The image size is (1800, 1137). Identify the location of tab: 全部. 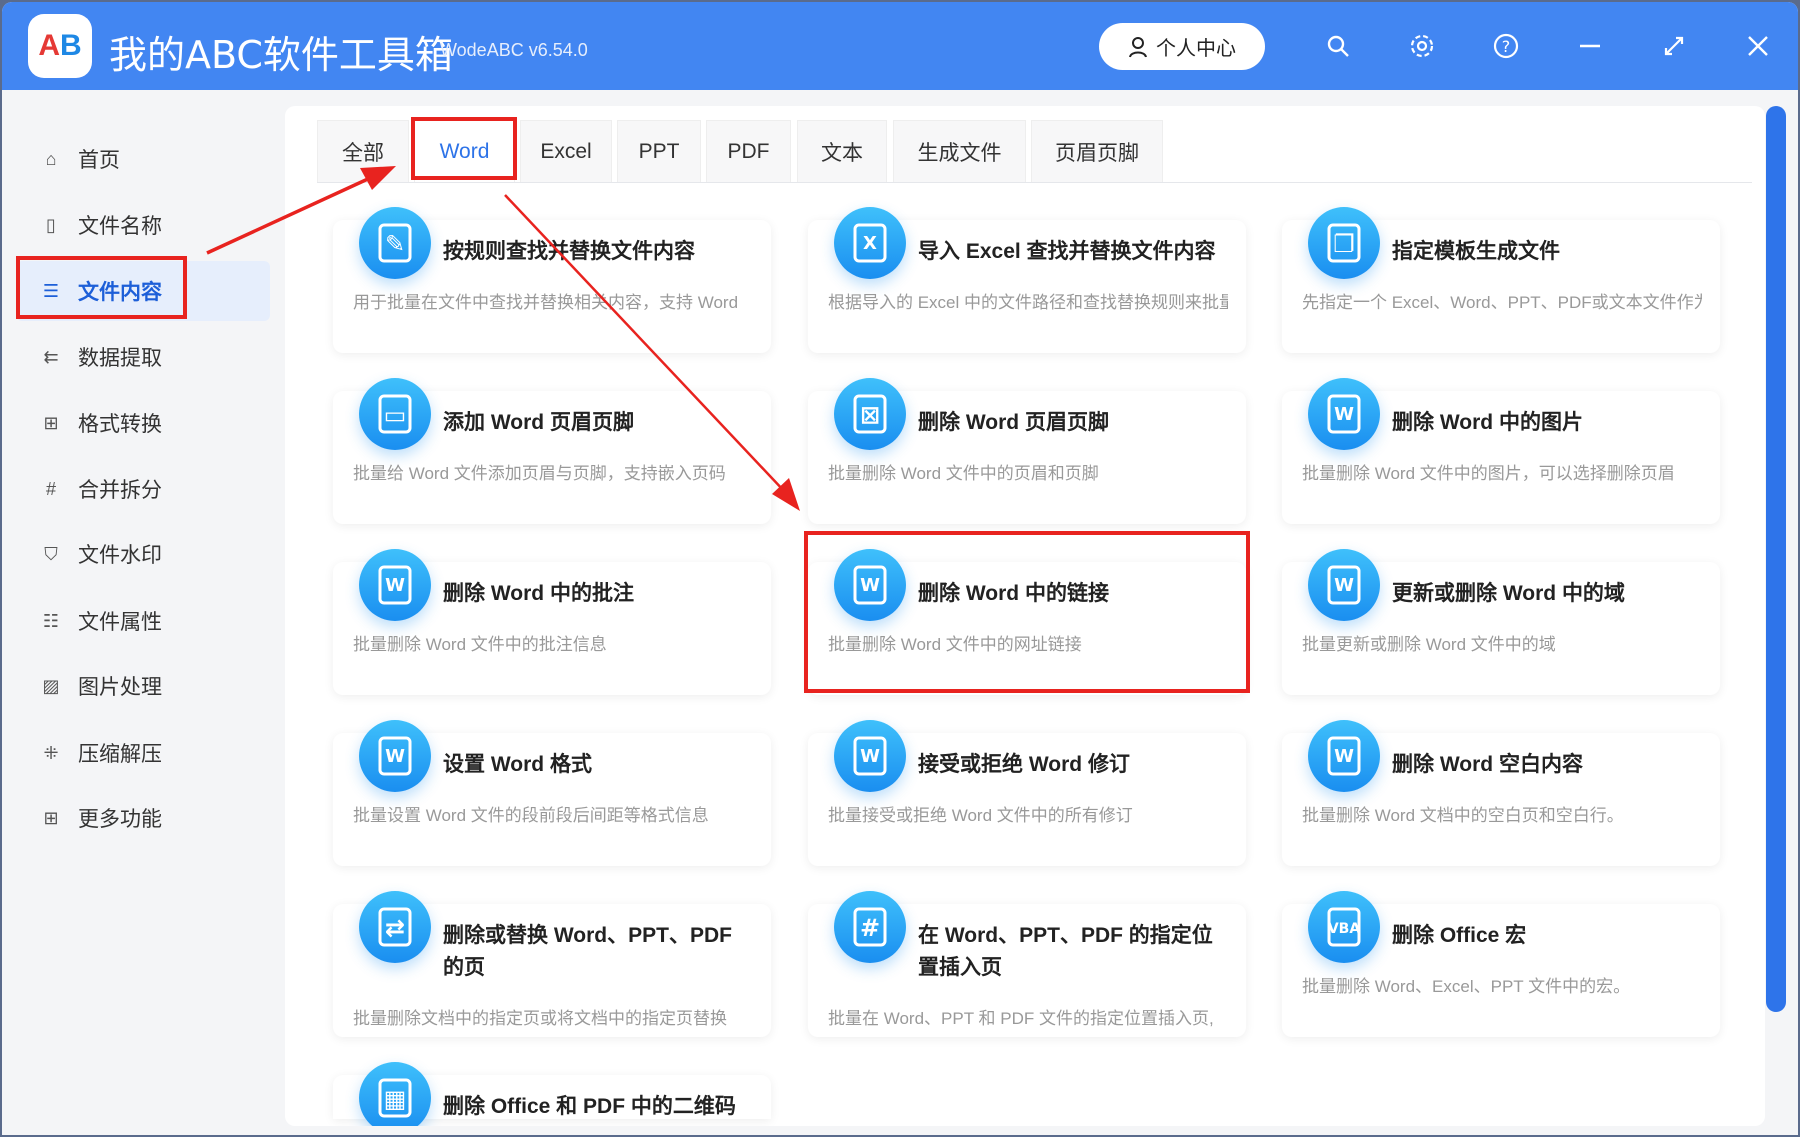
(363, 151).